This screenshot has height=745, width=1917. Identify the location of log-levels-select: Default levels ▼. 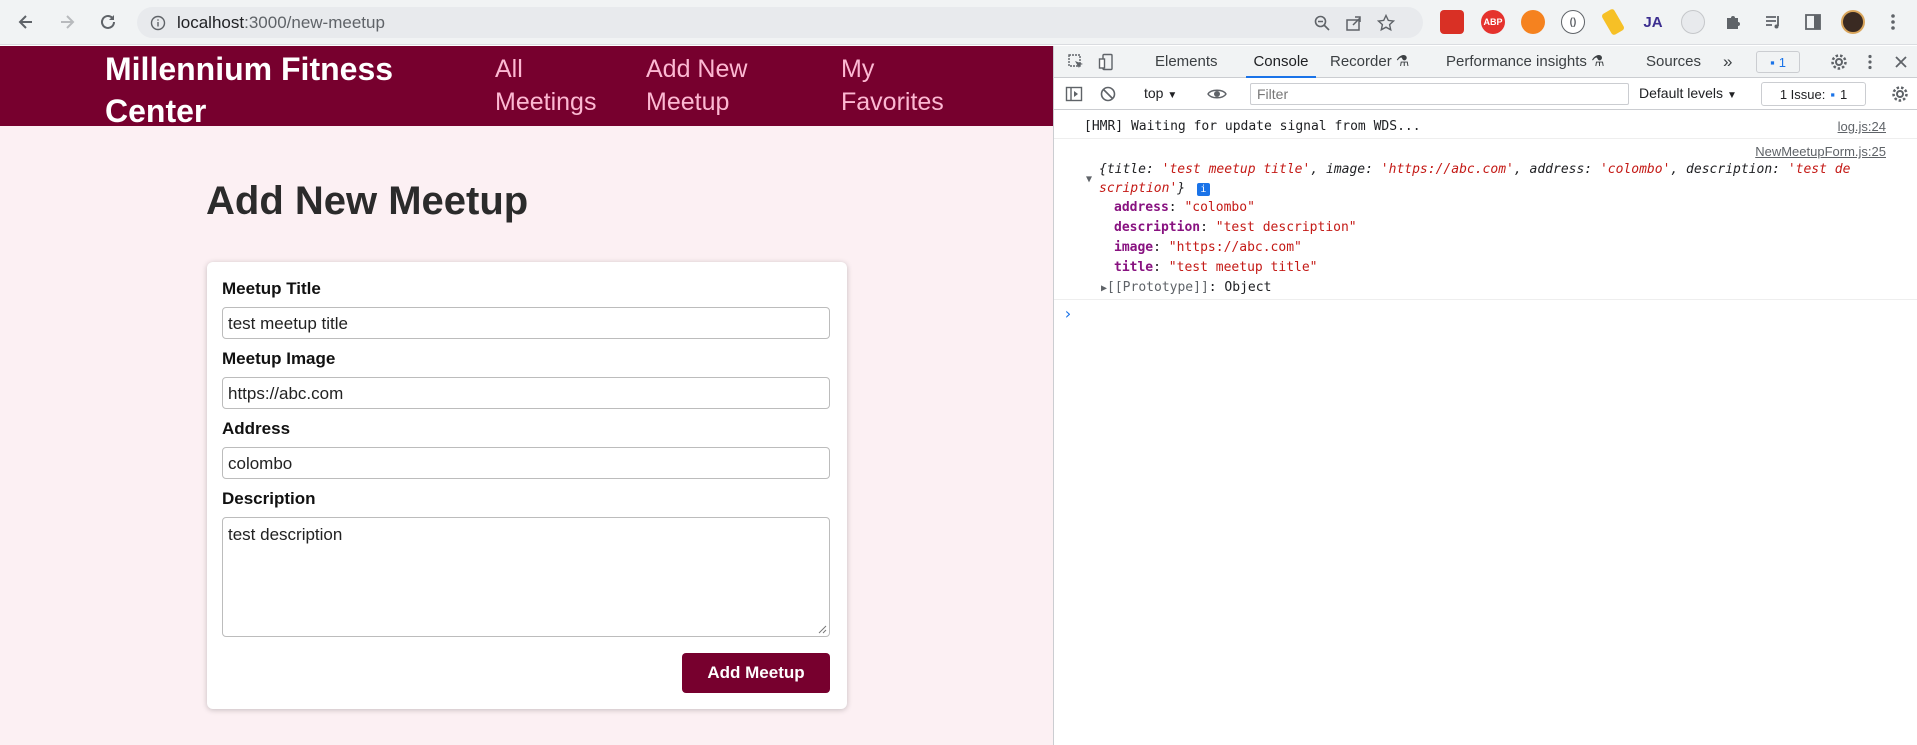
(1688, 93).